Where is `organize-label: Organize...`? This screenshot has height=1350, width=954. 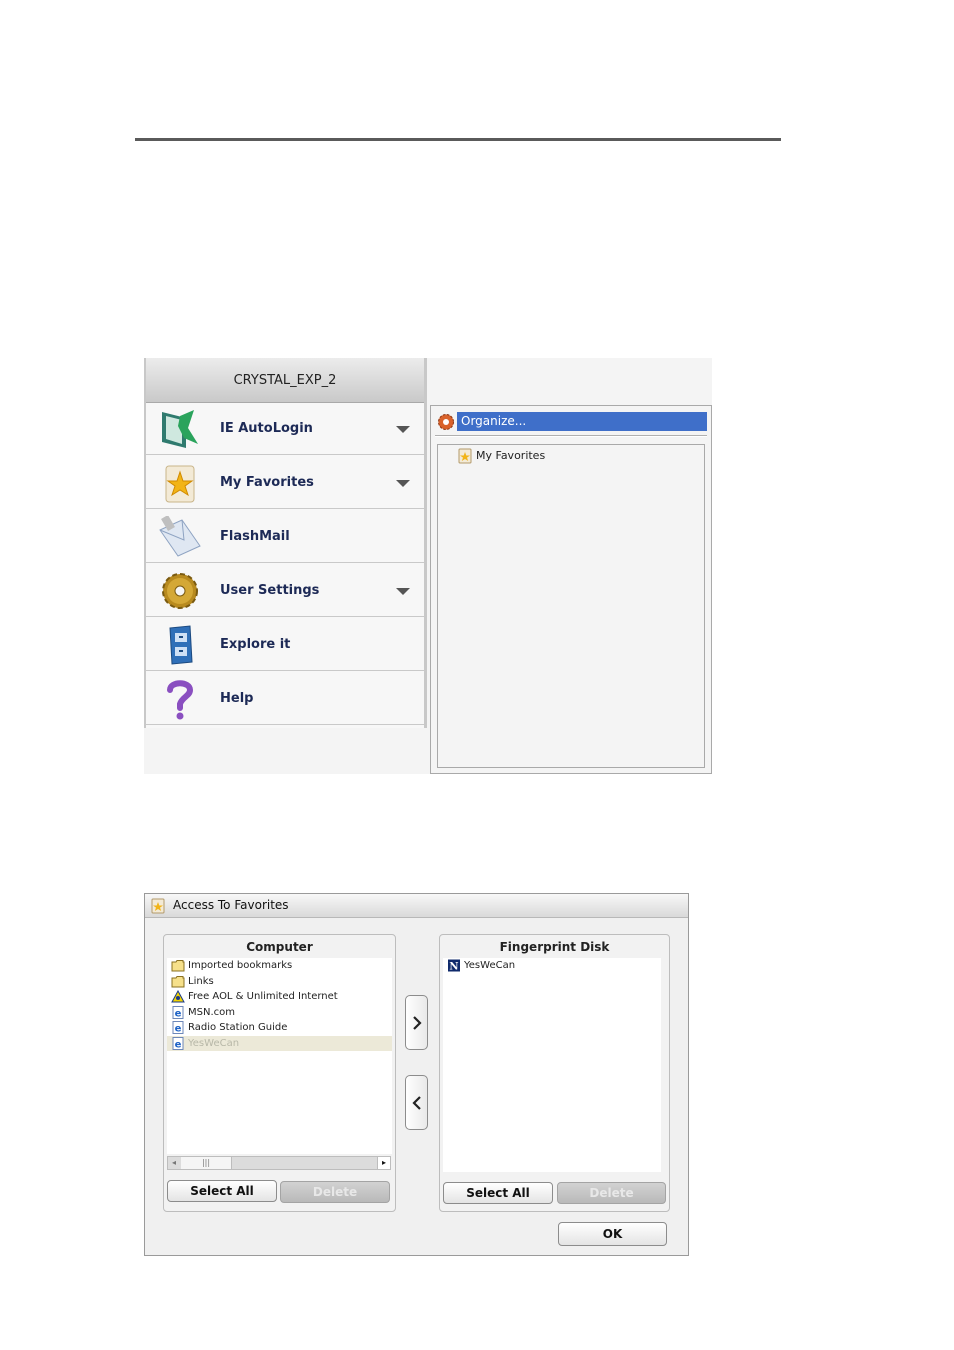 organize-label: Organize... is located at coordinates (582, 421).